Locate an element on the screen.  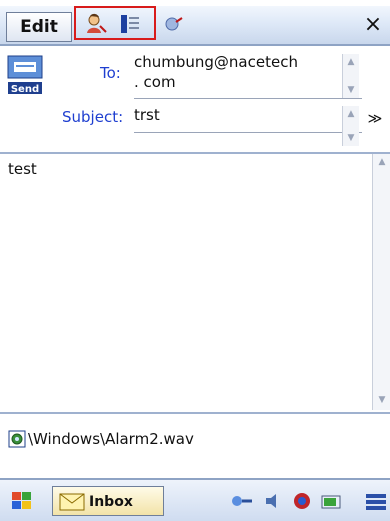
attachment-area: \Windows\Alarm2.wav is located at coordinates (195, 445).